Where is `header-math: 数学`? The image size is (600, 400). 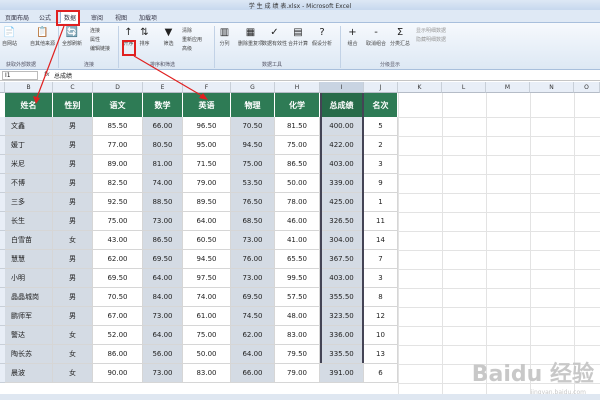 header-math: 数学 is located at coordinates (163, 105).